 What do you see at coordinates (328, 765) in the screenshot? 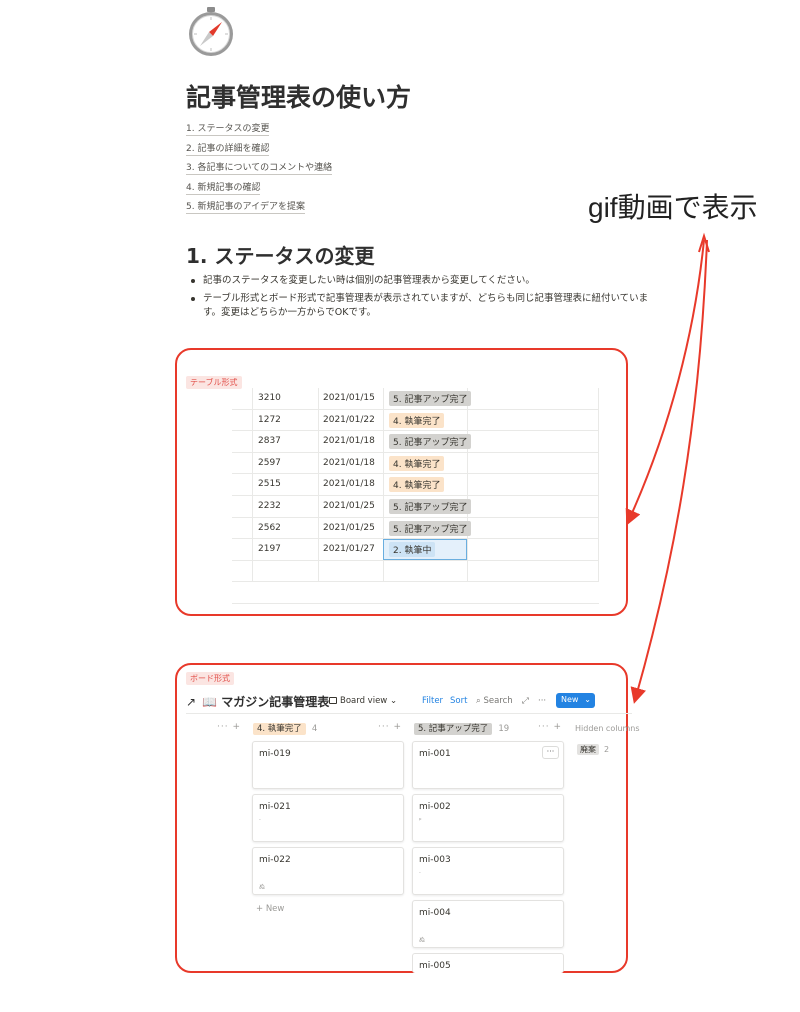
I see `board-card: mi-019` at bounding box center [328, 765].